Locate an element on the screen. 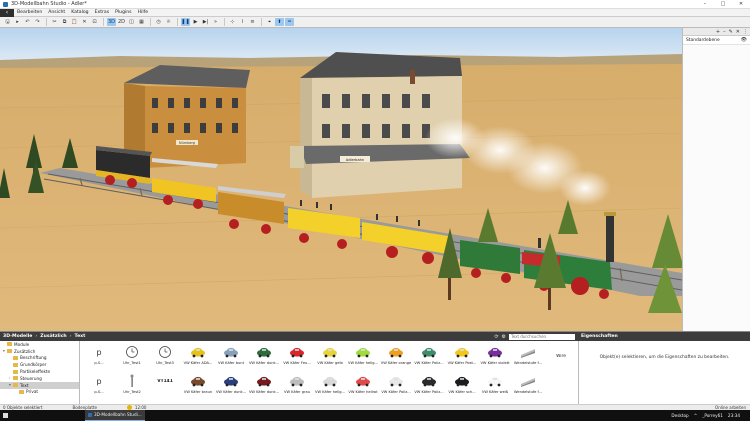 The image size is (750, 421). settings-icon: ⚙ is located at coordinates (504, 337).